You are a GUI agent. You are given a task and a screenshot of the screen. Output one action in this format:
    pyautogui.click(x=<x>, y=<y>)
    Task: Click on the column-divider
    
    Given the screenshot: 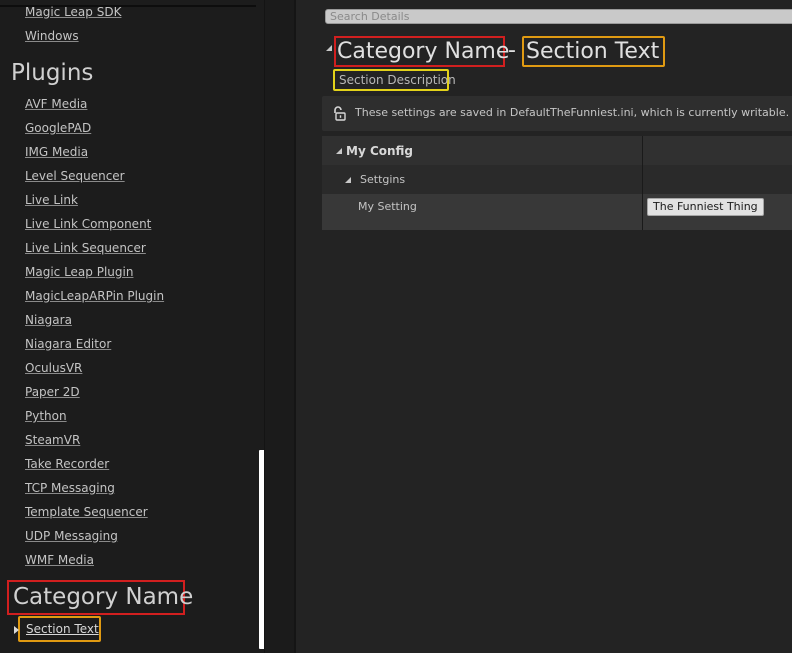 What is the action you would take?
    pyautogui.click(x=642, y=183)
    